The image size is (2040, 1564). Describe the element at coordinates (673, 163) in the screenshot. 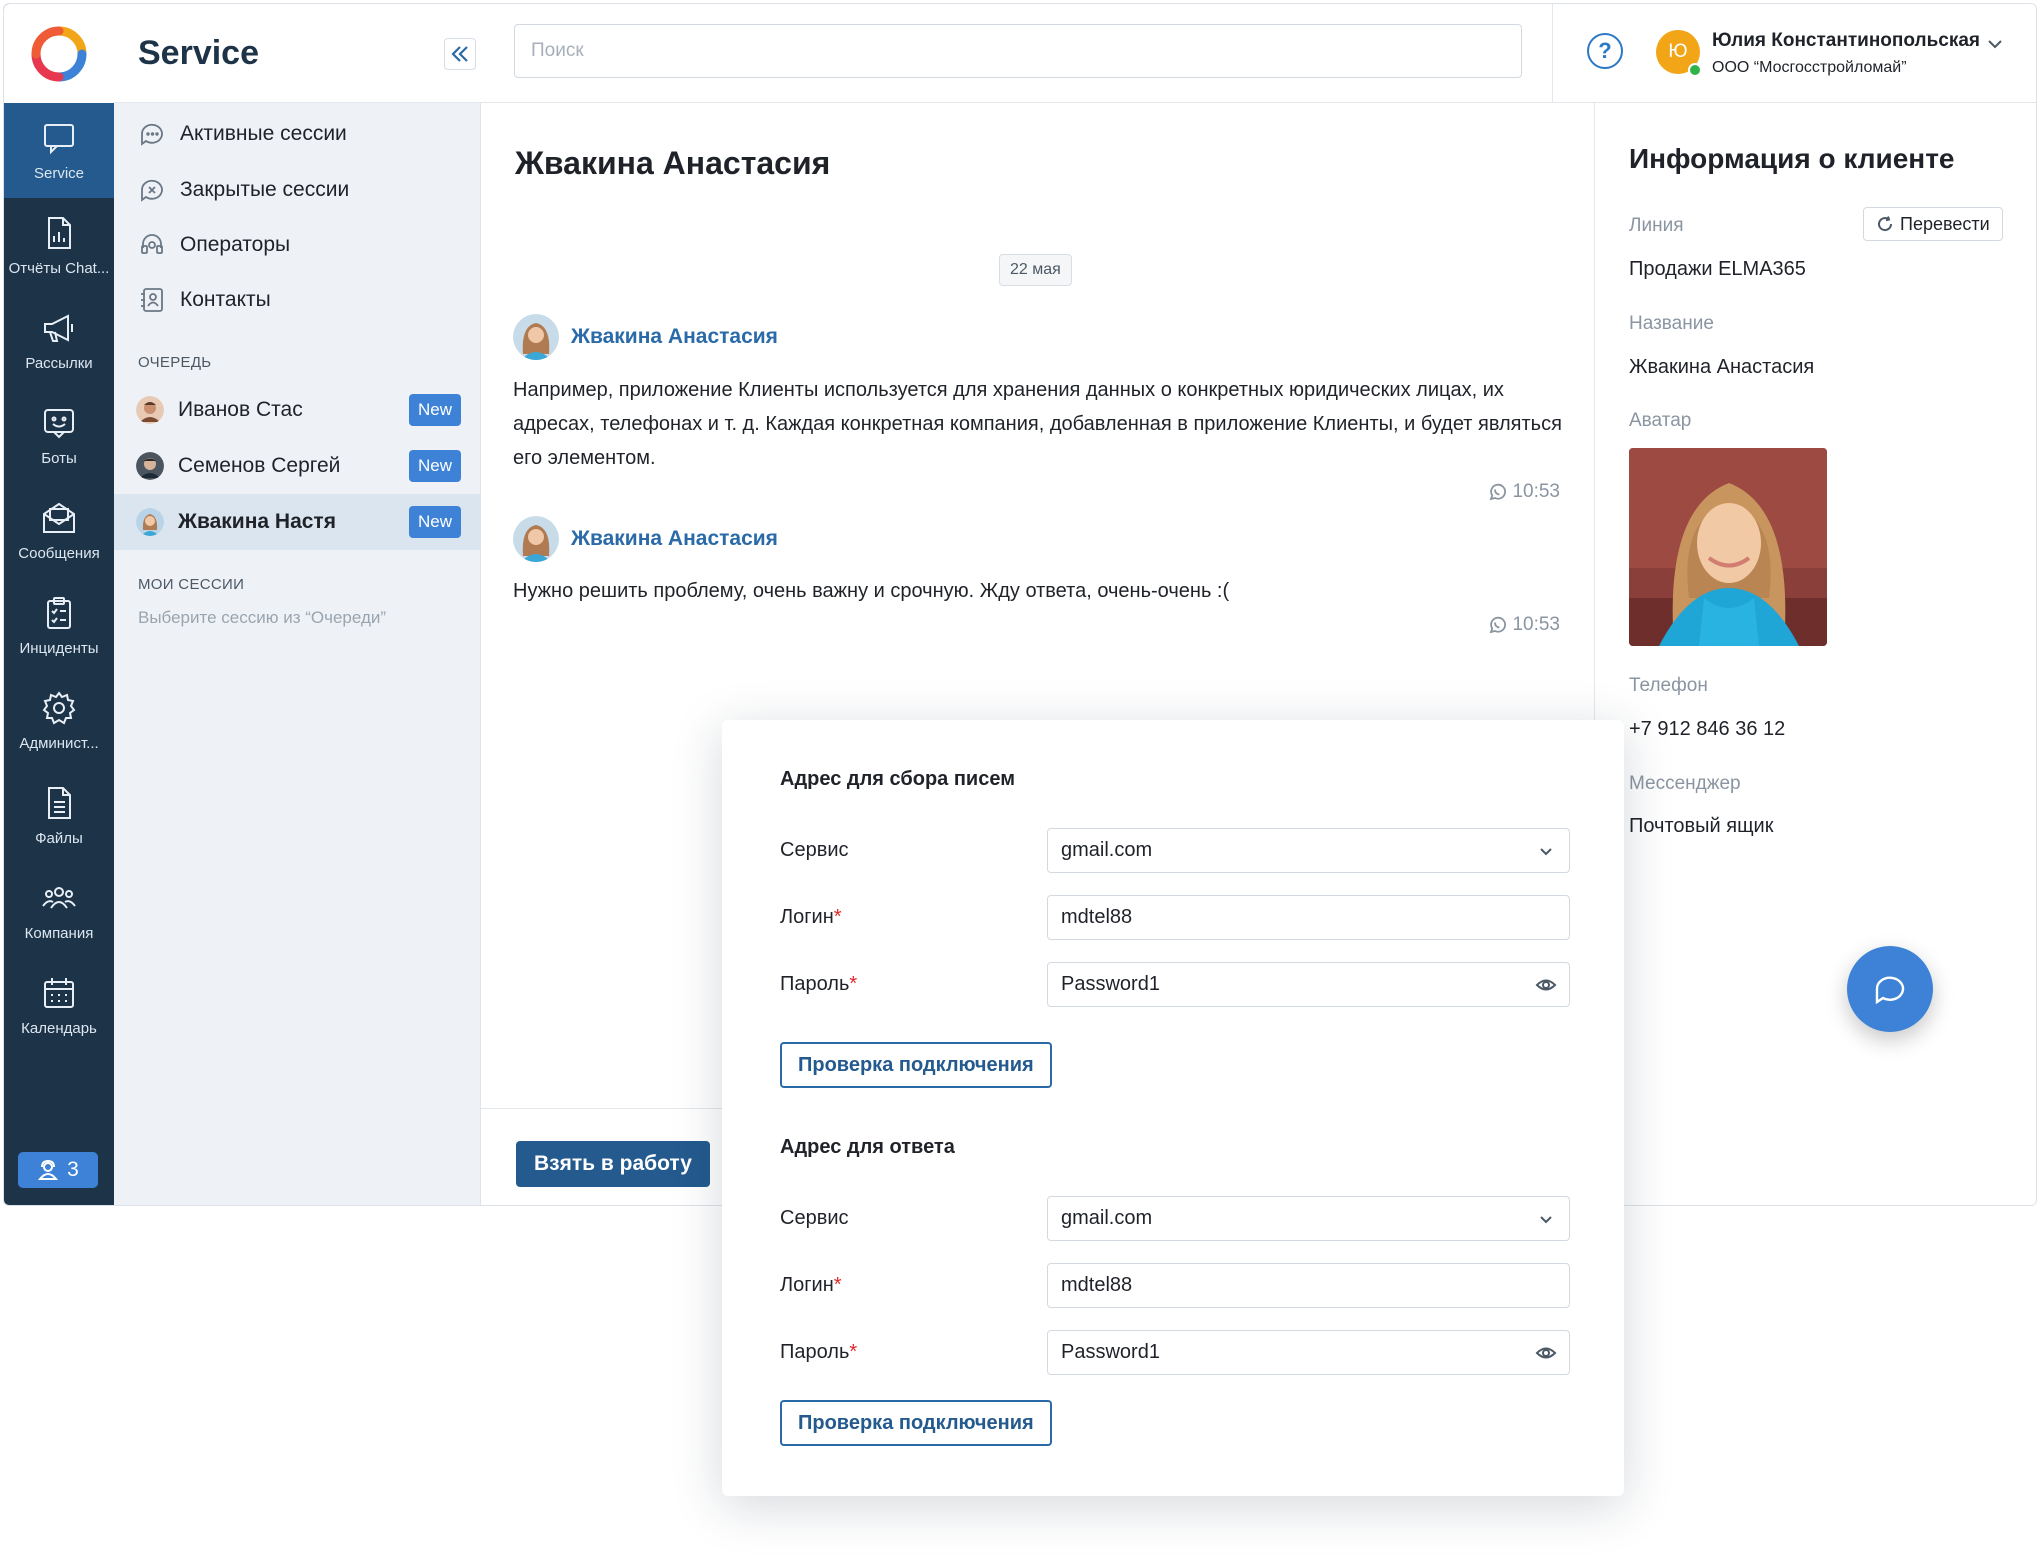

I see `chat-title: Жвакина Анастасия` at that location.